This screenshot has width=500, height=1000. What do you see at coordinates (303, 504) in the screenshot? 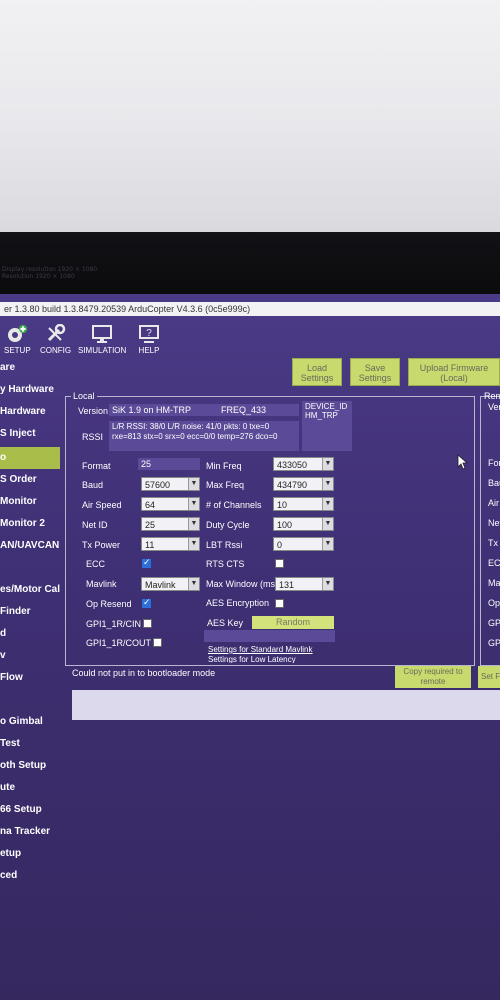
I see `channels-select: 10 ▼` at bounding box center [303, 504].